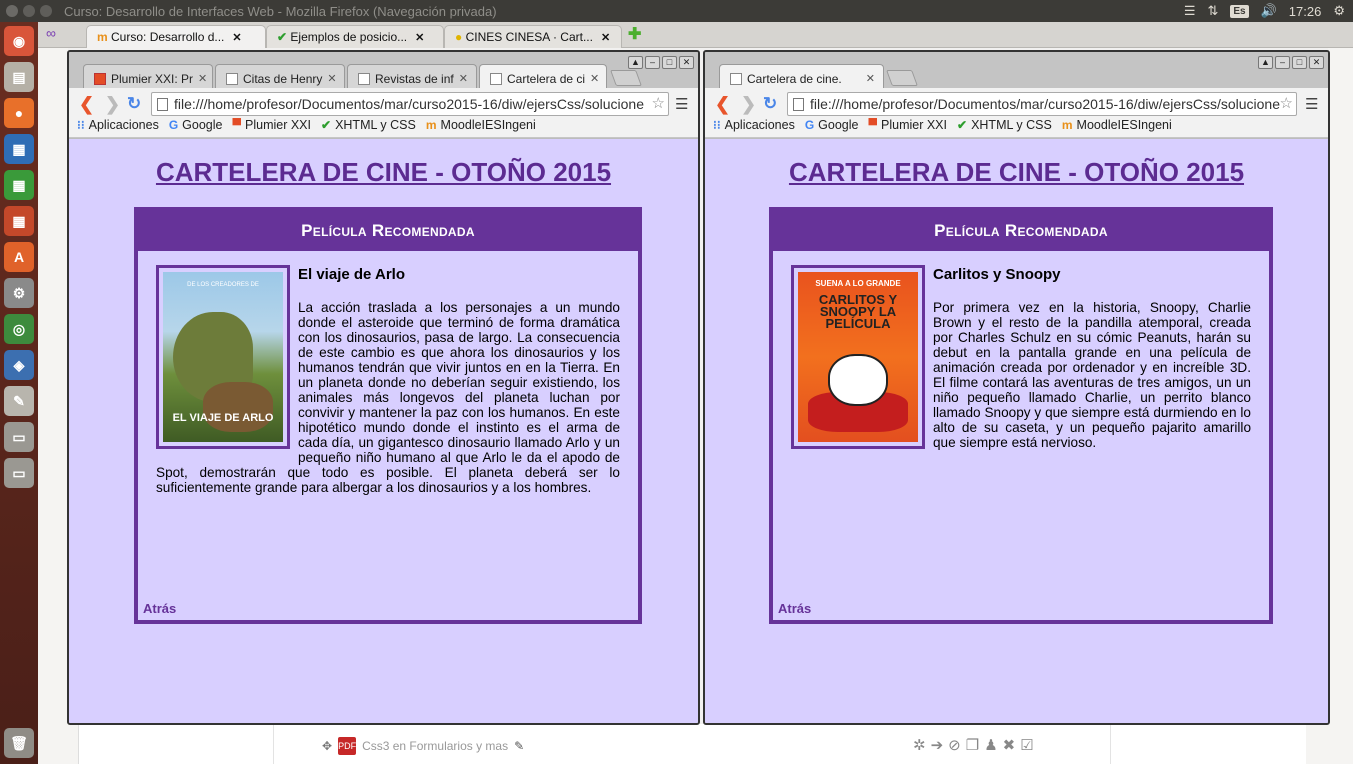 The width and height of the screenshot is (1353, 764). Describe the element at coordinates (280, 76) in the screenshot. I see `chrome-tab-citas: Citas de Henry ✕` at that location.